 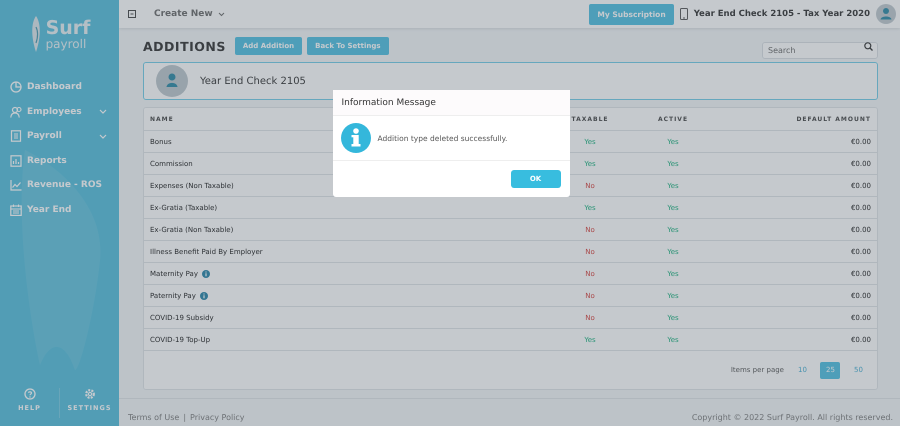 What do you see at coordinates (154, 417) in the screenshot?
I see `footer-link: Terms of Use` at bounding box center [154, 417].